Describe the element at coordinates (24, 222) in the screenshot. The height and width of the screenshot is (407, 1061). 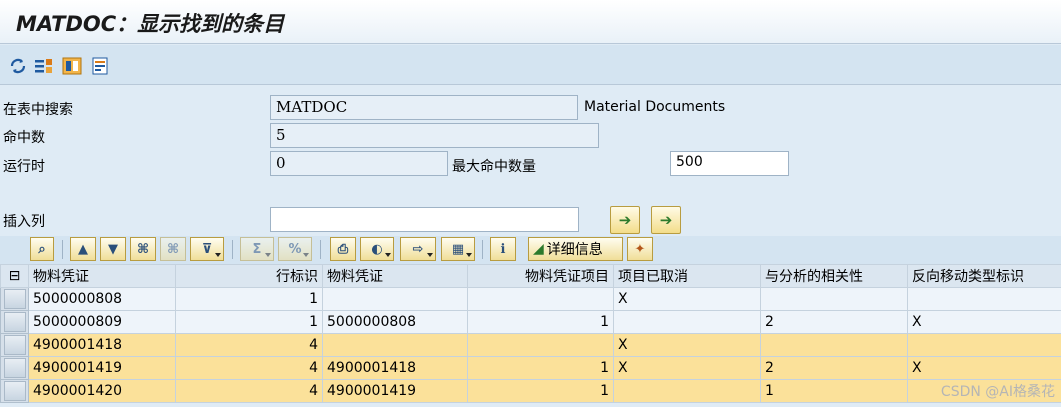
I see `insert-column-label: 插入列` at that location.